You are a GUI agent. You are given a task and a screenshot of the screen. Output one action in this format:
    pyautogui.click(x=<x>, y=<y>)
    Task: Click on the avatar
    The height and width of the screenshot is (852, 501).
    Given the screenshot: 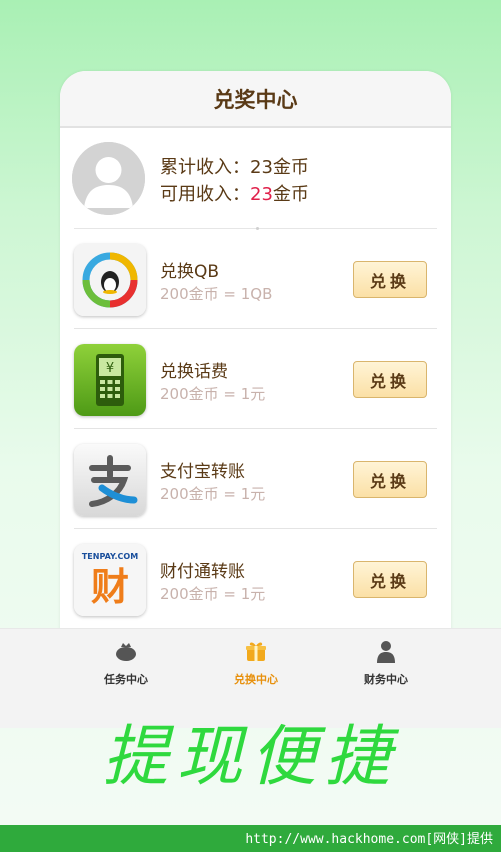 What is the action you would take?
    pyautogui.click(x=108, y=178)
    